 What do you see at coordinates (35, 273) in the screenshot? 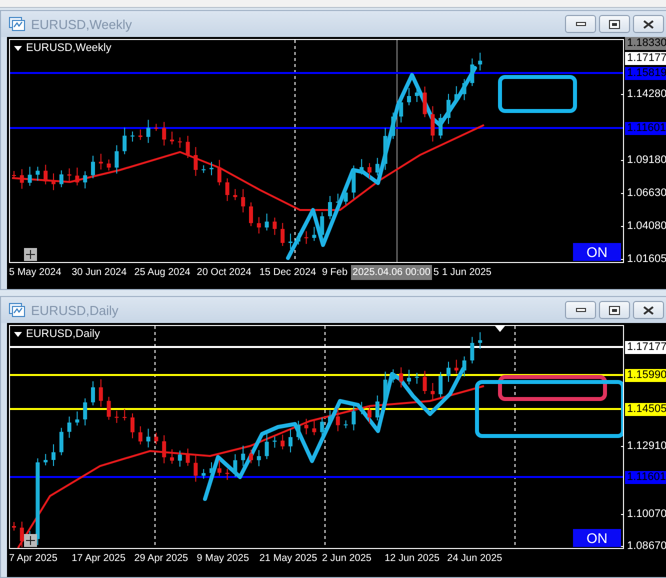
I see `time-label: 5 May 2024` at bounding box center [35, 273].